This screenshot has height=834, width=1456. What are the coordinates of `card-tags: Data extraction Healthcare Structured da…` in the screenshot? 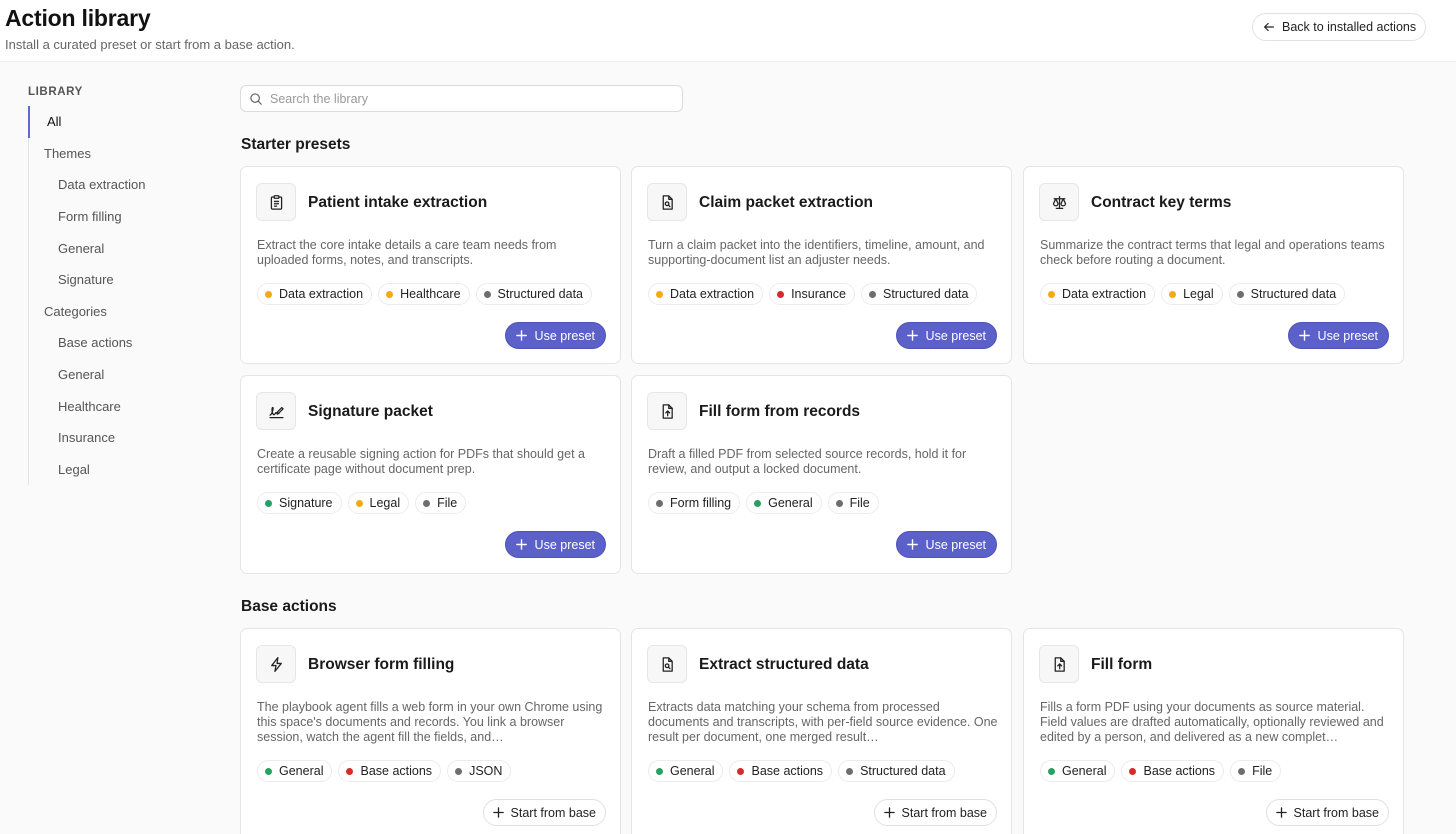 It's located at (424, 294).